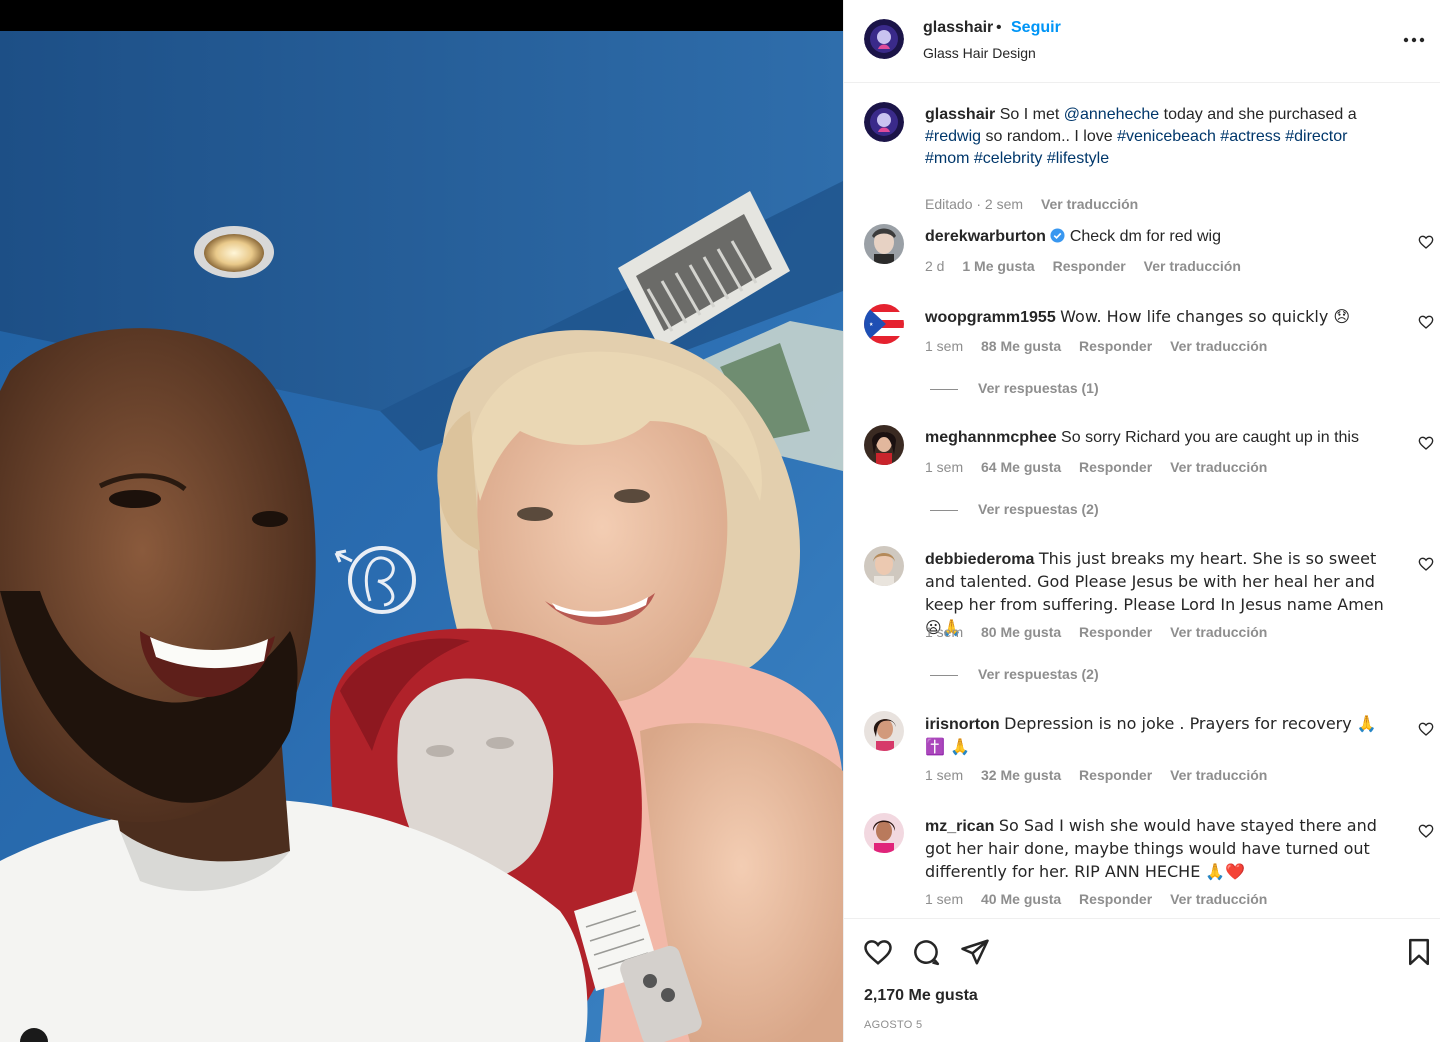 The width and height of the screenshot is (1440, 1042). What do you see at coordinates (1166, 136) in the screenshot?
I see `hashtag-link: #venicebeach` at bounding box center [1166, 136].